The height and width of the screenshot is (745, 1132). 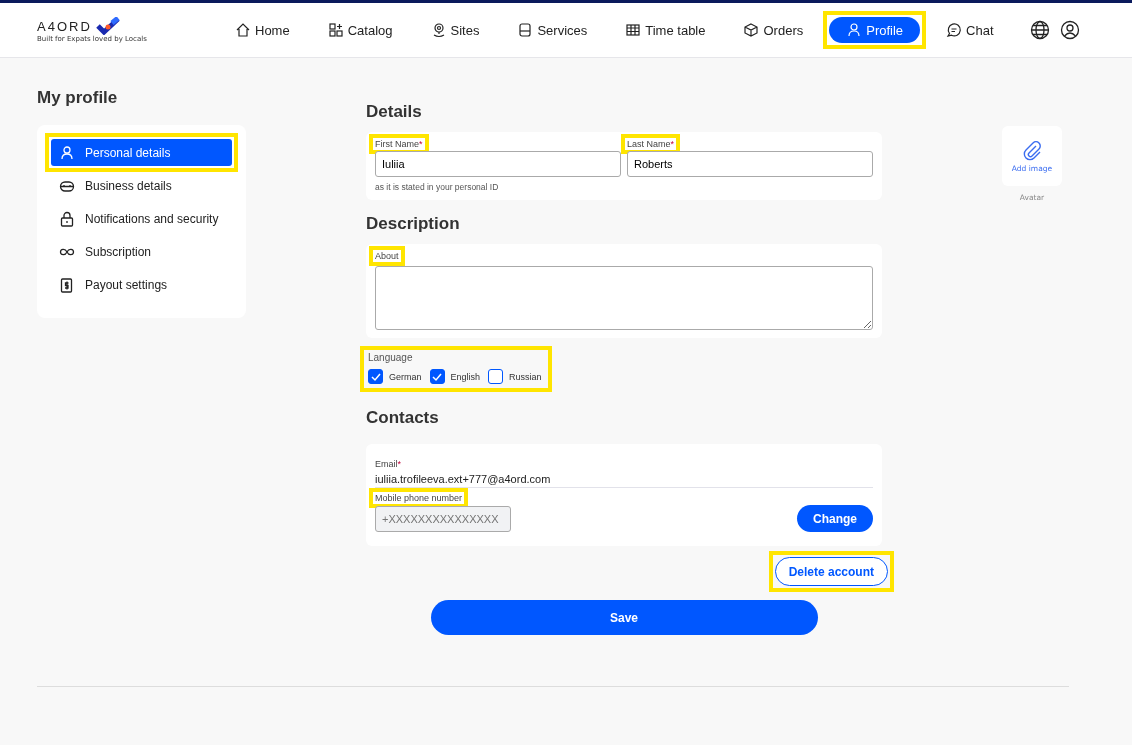 What do you see at coordinates (399, 144) in the screenshot?
I see `field-label: First Name*` at bounding box center [399, 144].